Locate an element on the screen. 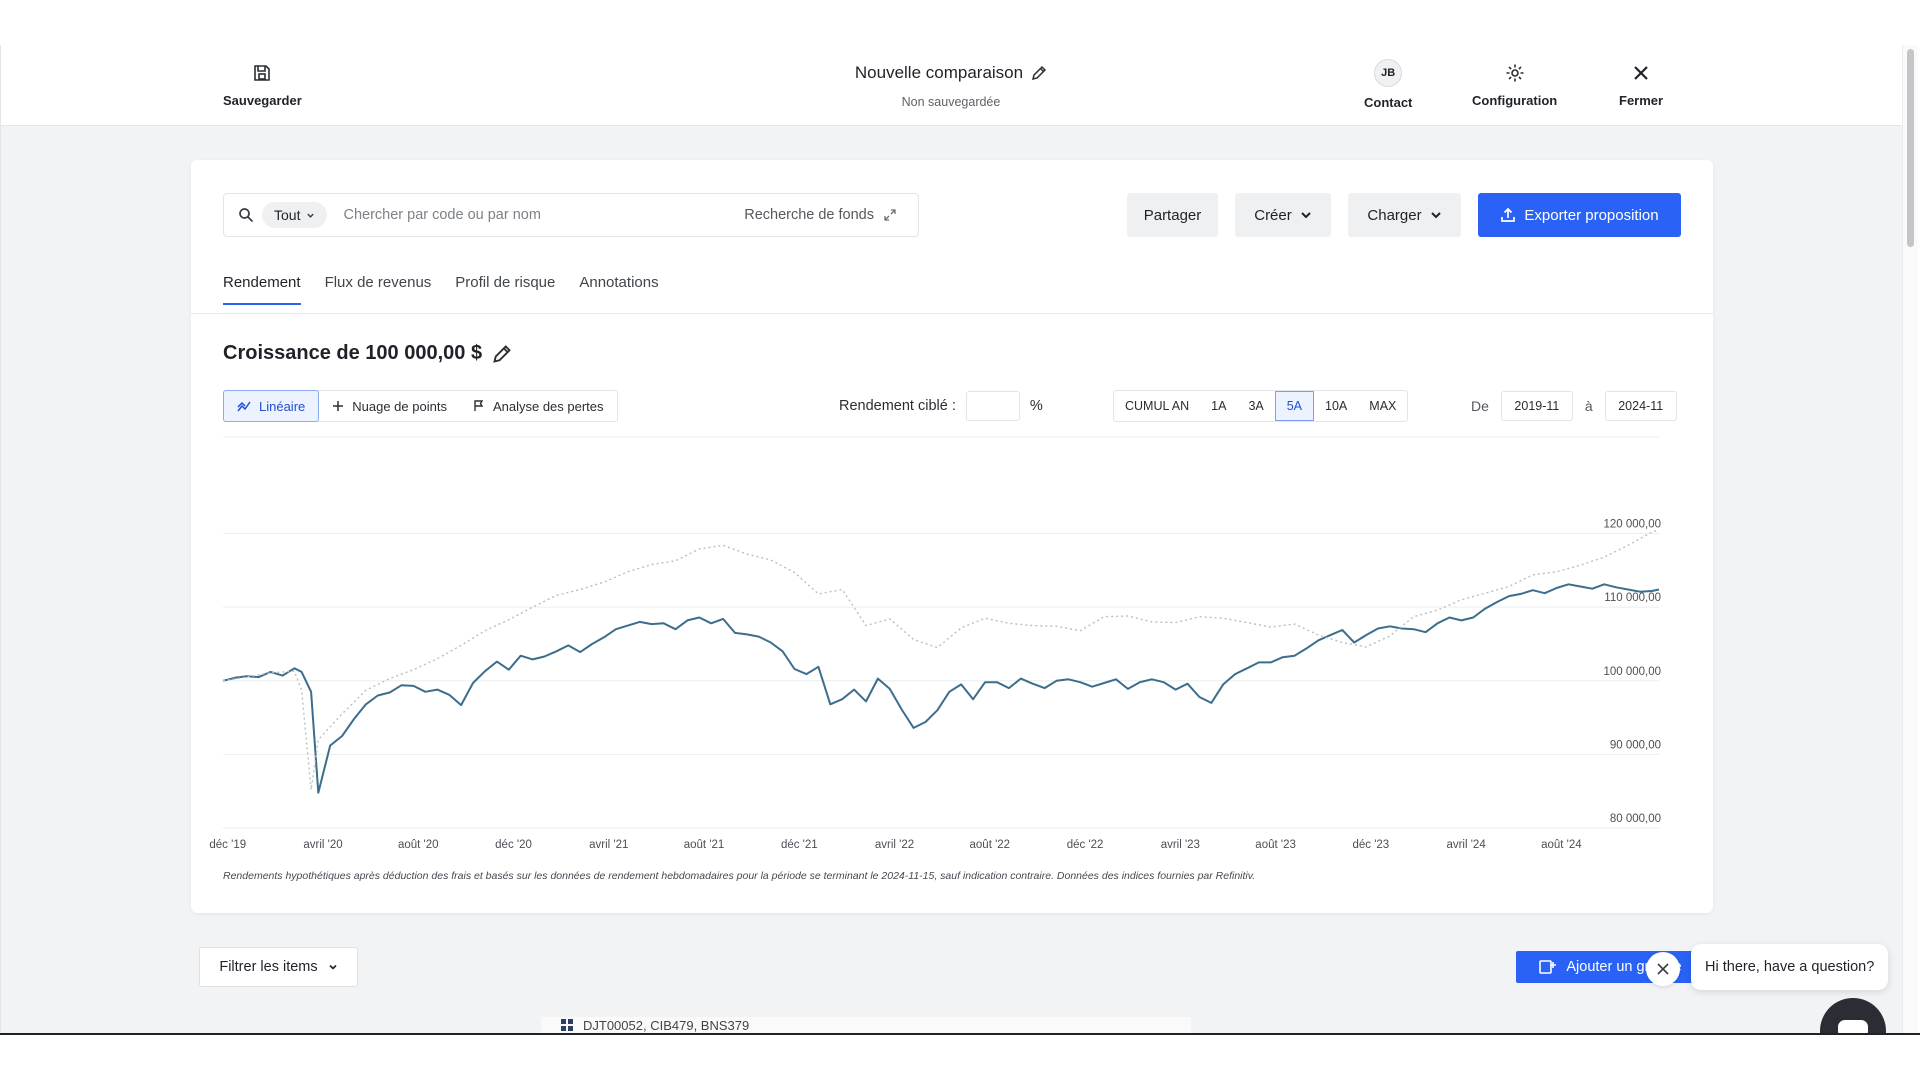 The height and width of the screenshot is (1080, 1920). tab-divider is located at coordinates (952, 313).